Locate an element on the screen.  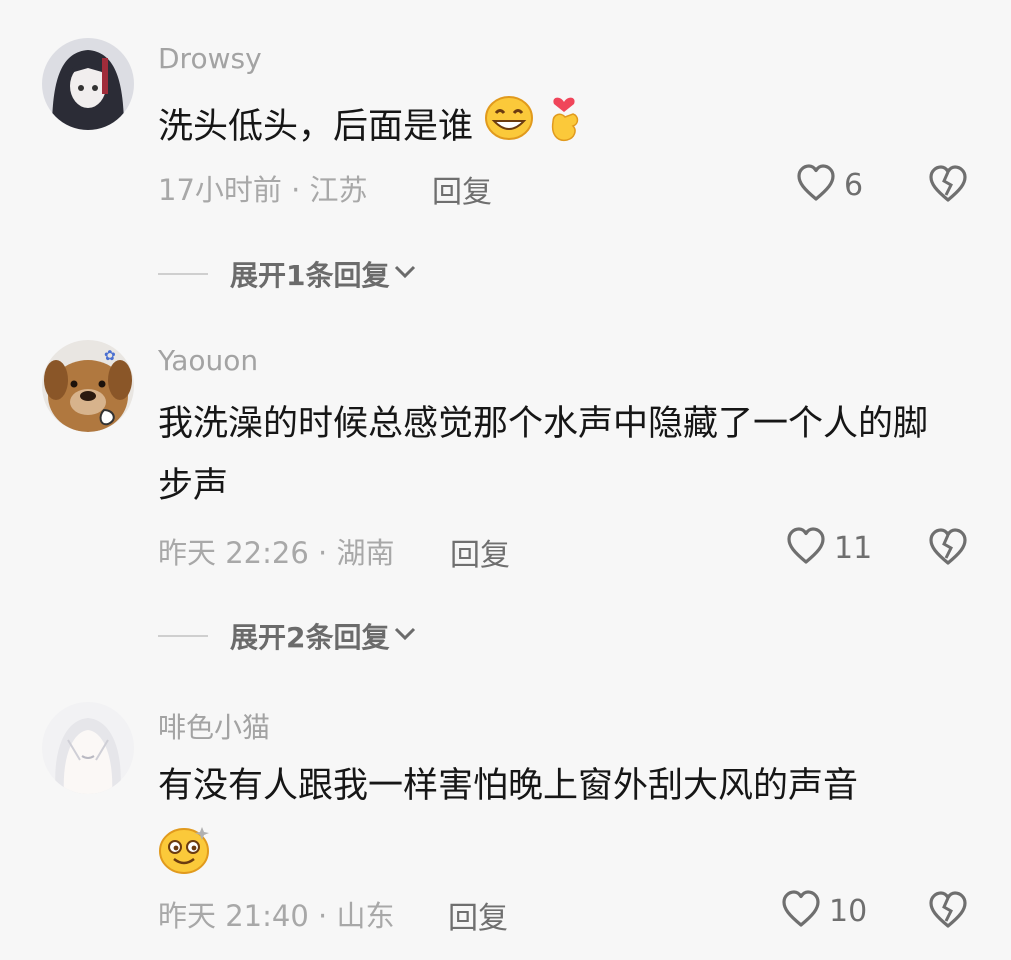
avatar: ✿ is located at coordinates (88, 386).